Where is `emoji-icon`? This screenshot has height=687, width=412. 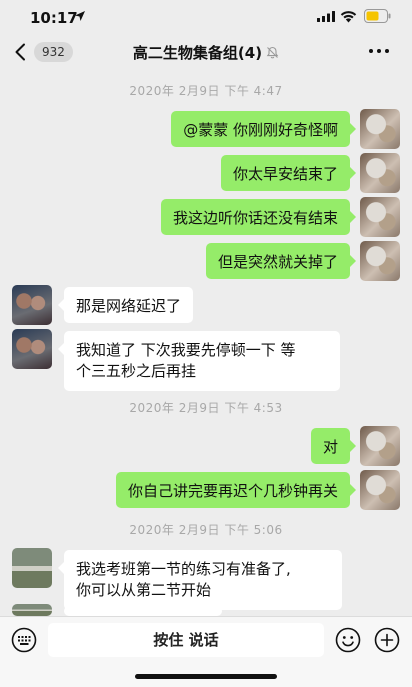
emoji-icon is located at coordinates (348, 640).